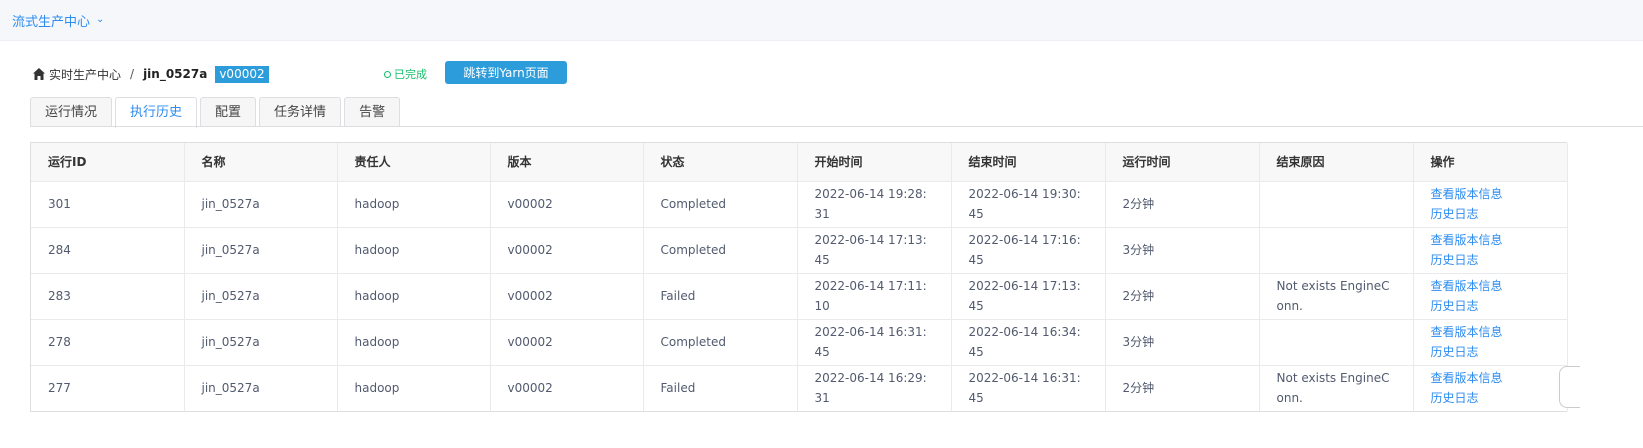 Image resolution: width=1643 pixels, height=448 pixels. What do you see at coordinates (874, 250) in the screenshot?
I see `cell-start-time: 2022-06-14 17:13:45` at bounding box center [874, 250].